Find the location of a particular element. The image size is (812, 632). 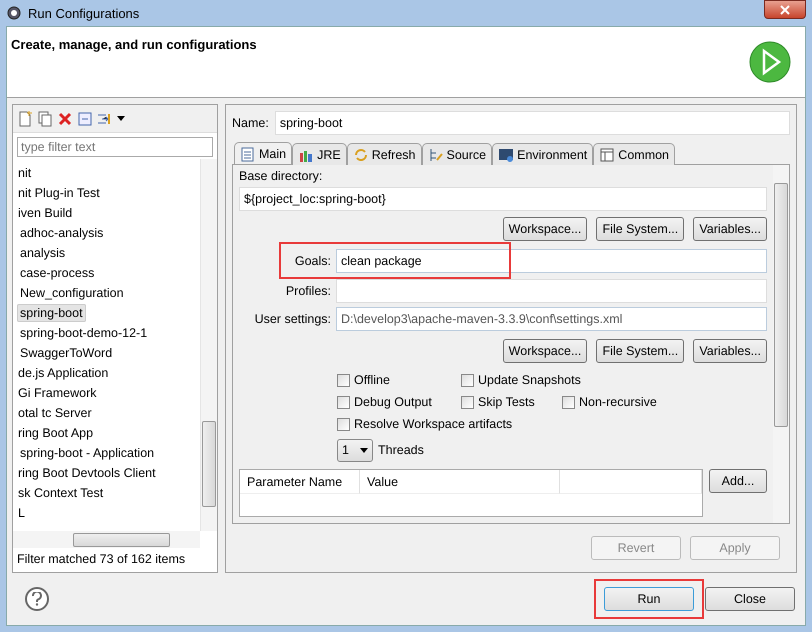

checkbox-label: Debug Output is located at coordinates (393, 402).